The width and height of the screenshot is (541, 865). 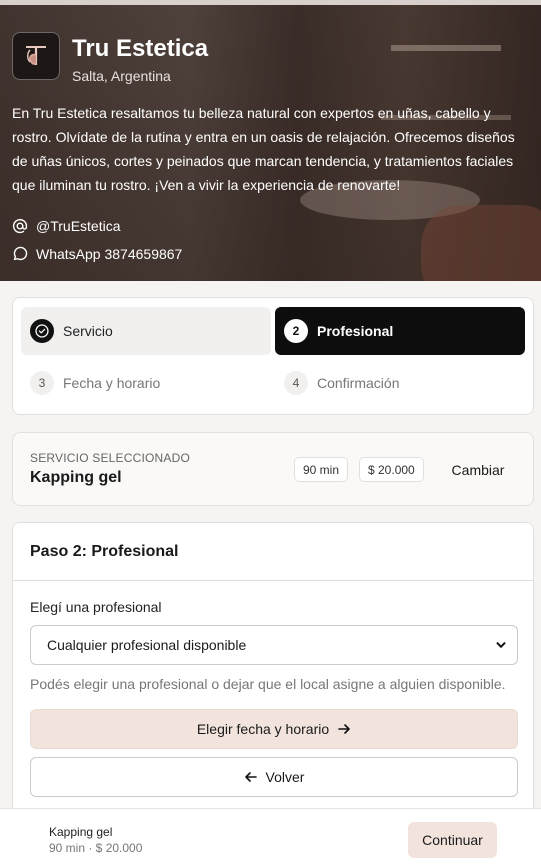 I want to click on selected-service-name: Kapping gel, so click(x=76, y=477).